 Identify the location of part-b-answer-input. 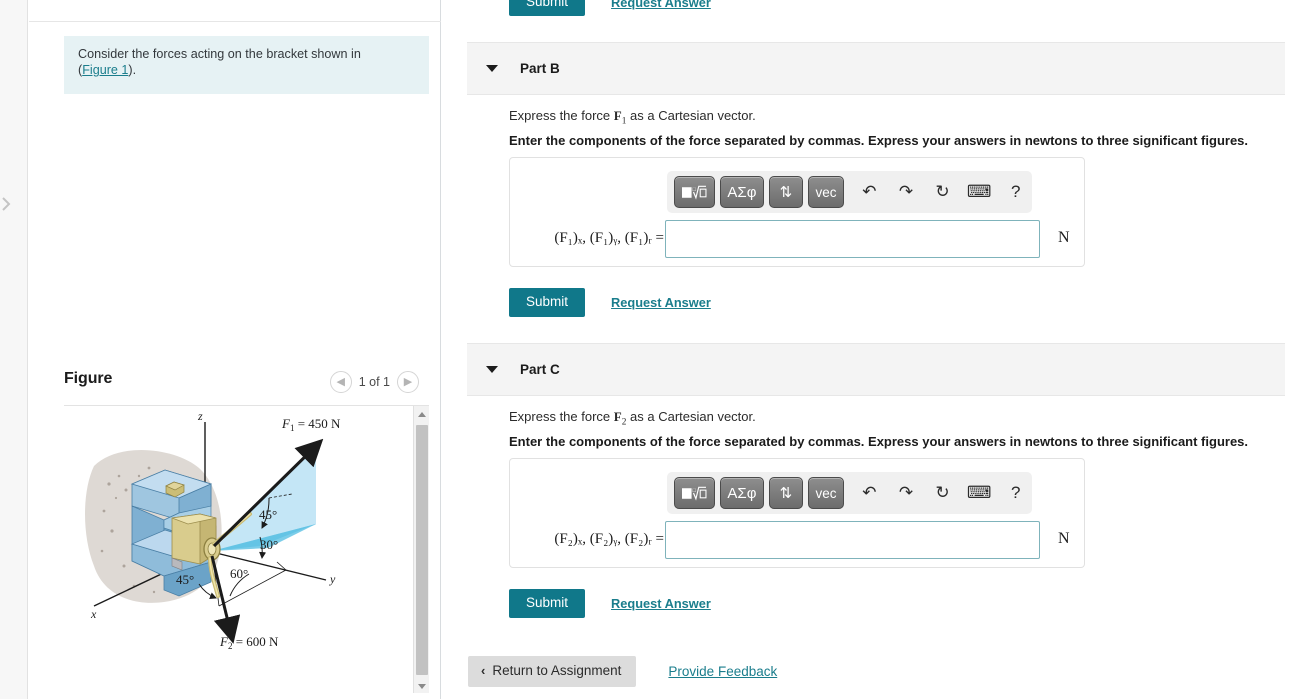
(852, 239).